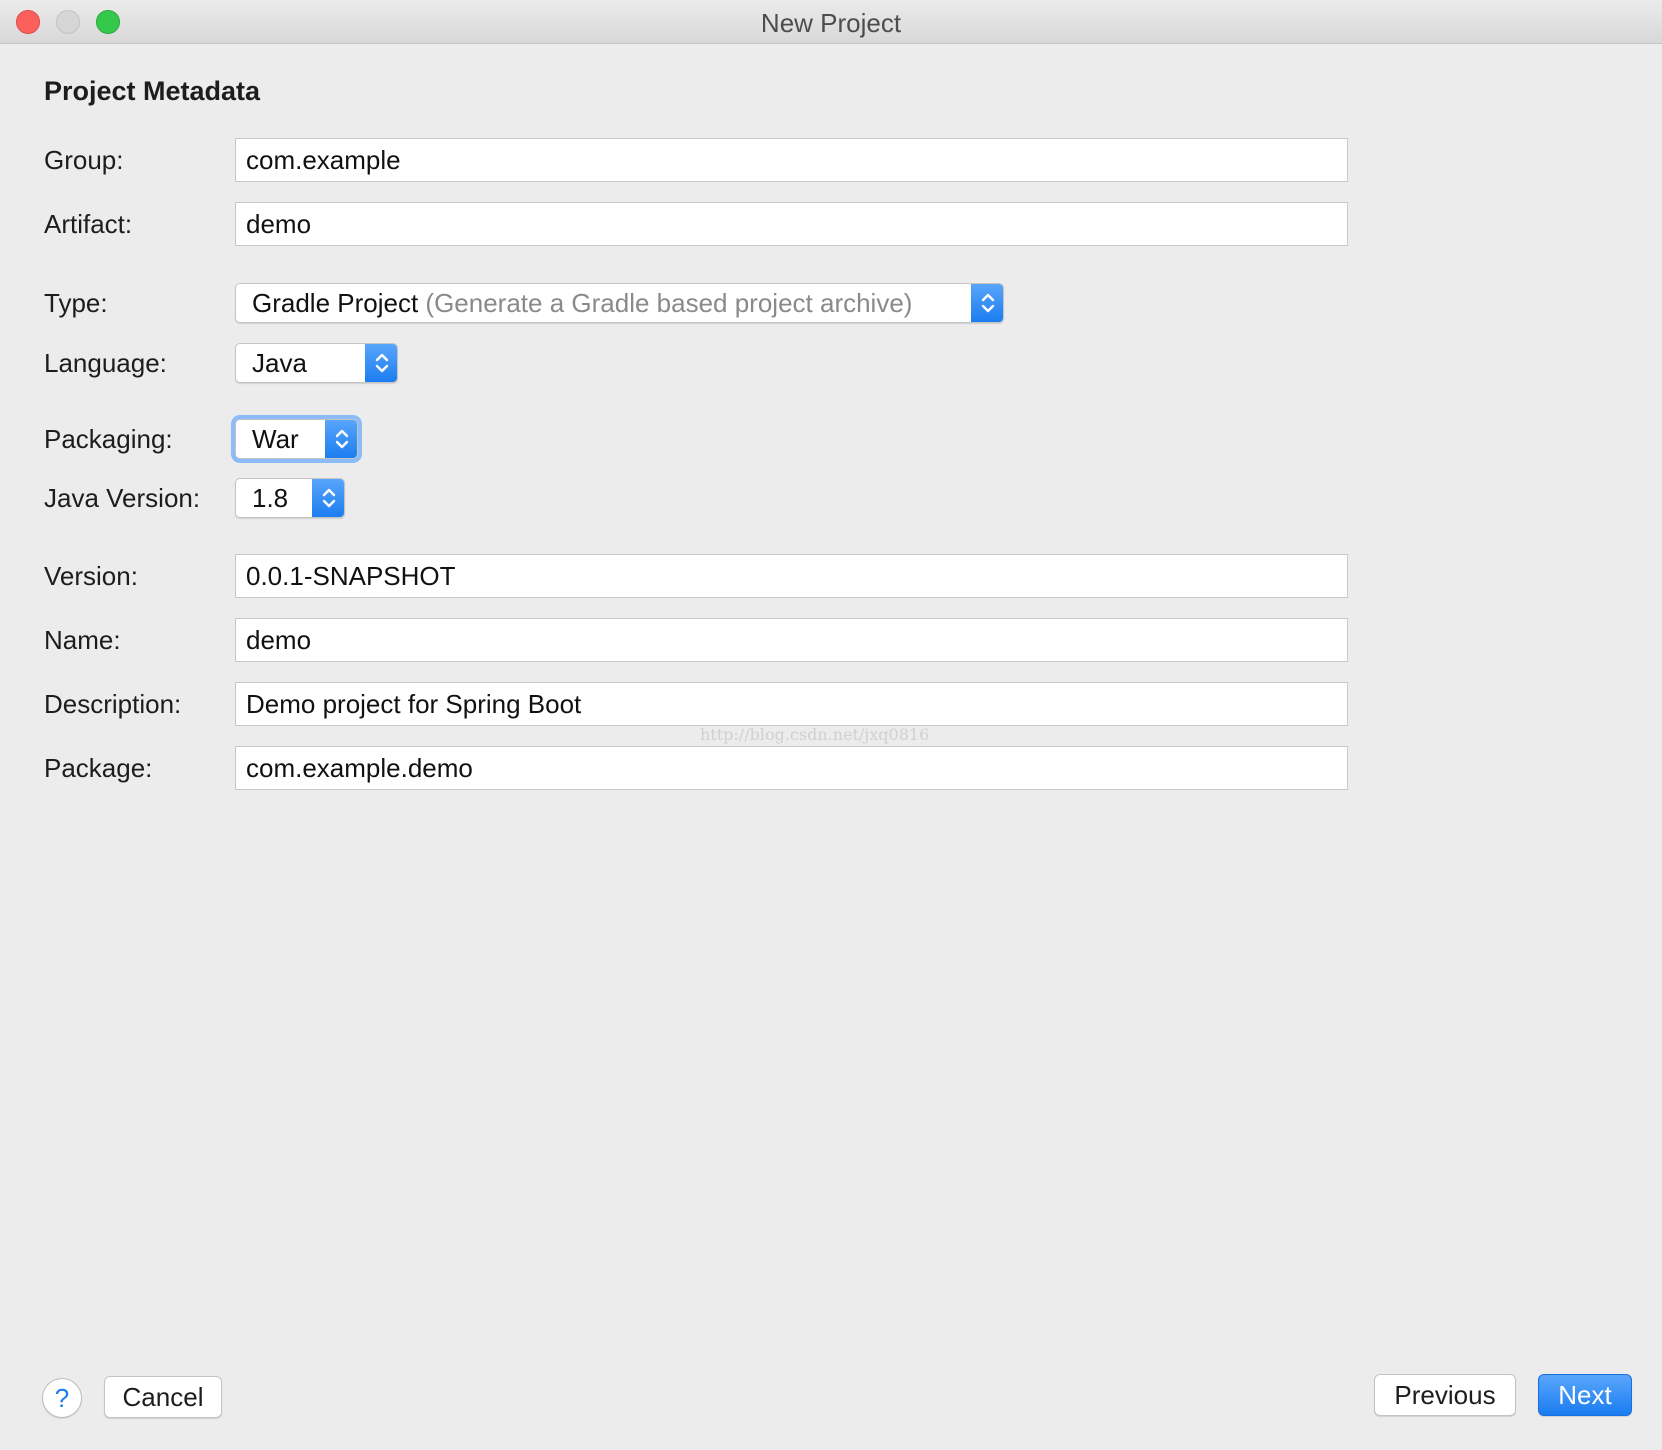 This screenshot has height=1450, width=1662. Describe the element at coordinates (279, 363) in the screenshot. I see `language-select-value: Java` at that location.